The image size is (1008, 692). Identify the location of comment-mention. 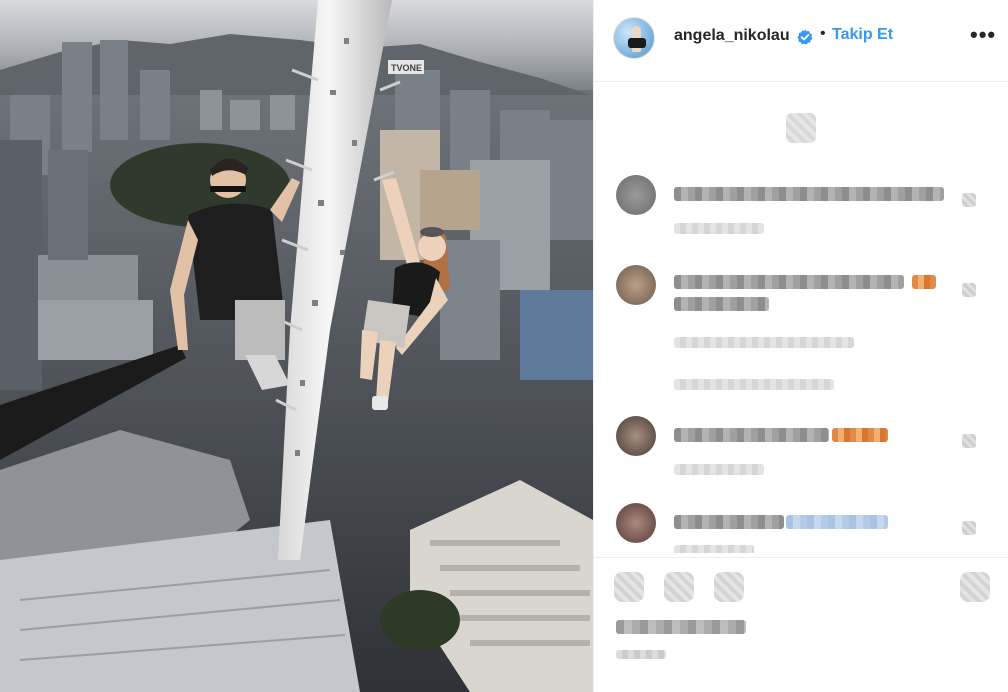
(837, 522).